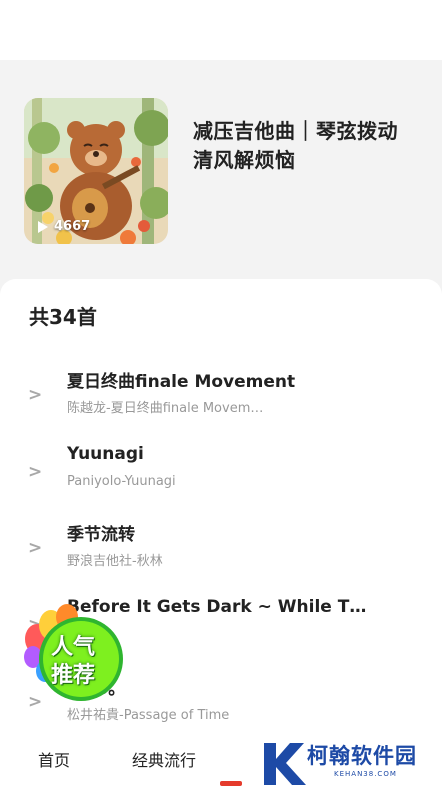 This screenshot has height=787, width=442. What do you see at coordinates (43, 226) in the screenshot?
I see `play-icon` at bounding box center [43, 226].